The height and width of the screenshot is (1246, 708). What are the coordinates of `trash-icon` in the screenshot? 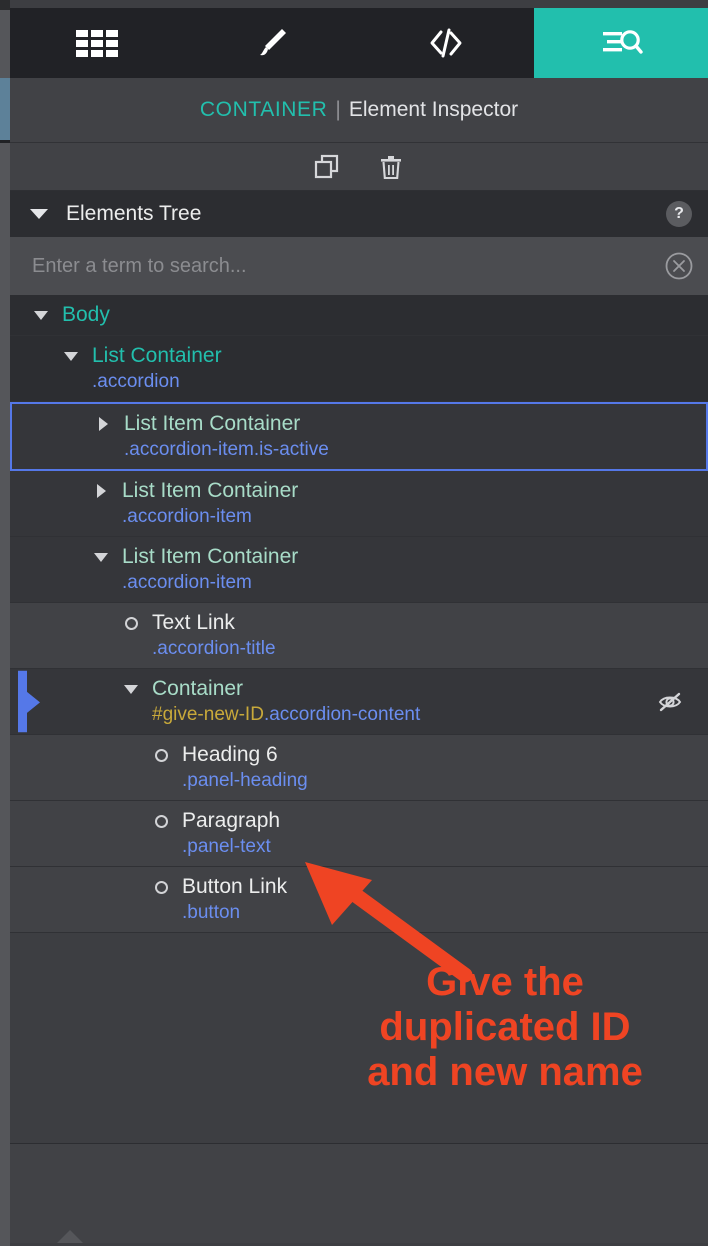 It's located at (391, 167).